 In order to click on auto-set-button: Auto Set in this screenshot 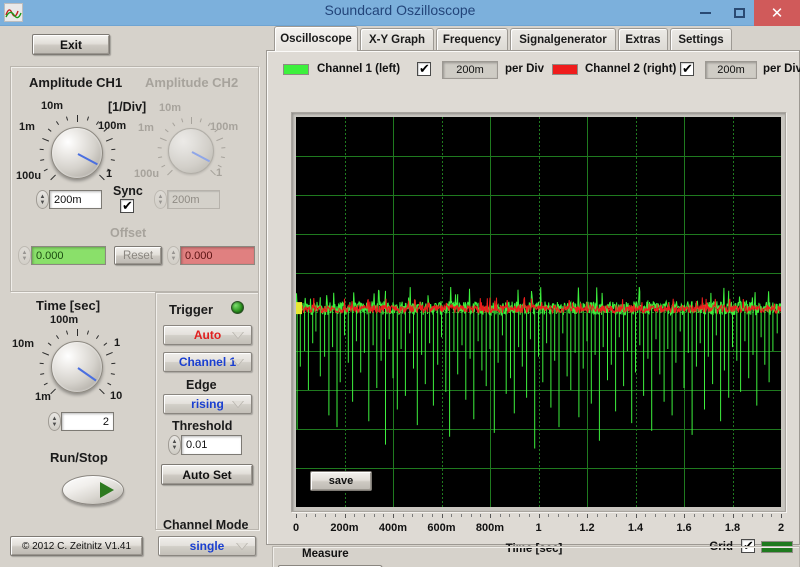, I will do `click(207, 474)`.